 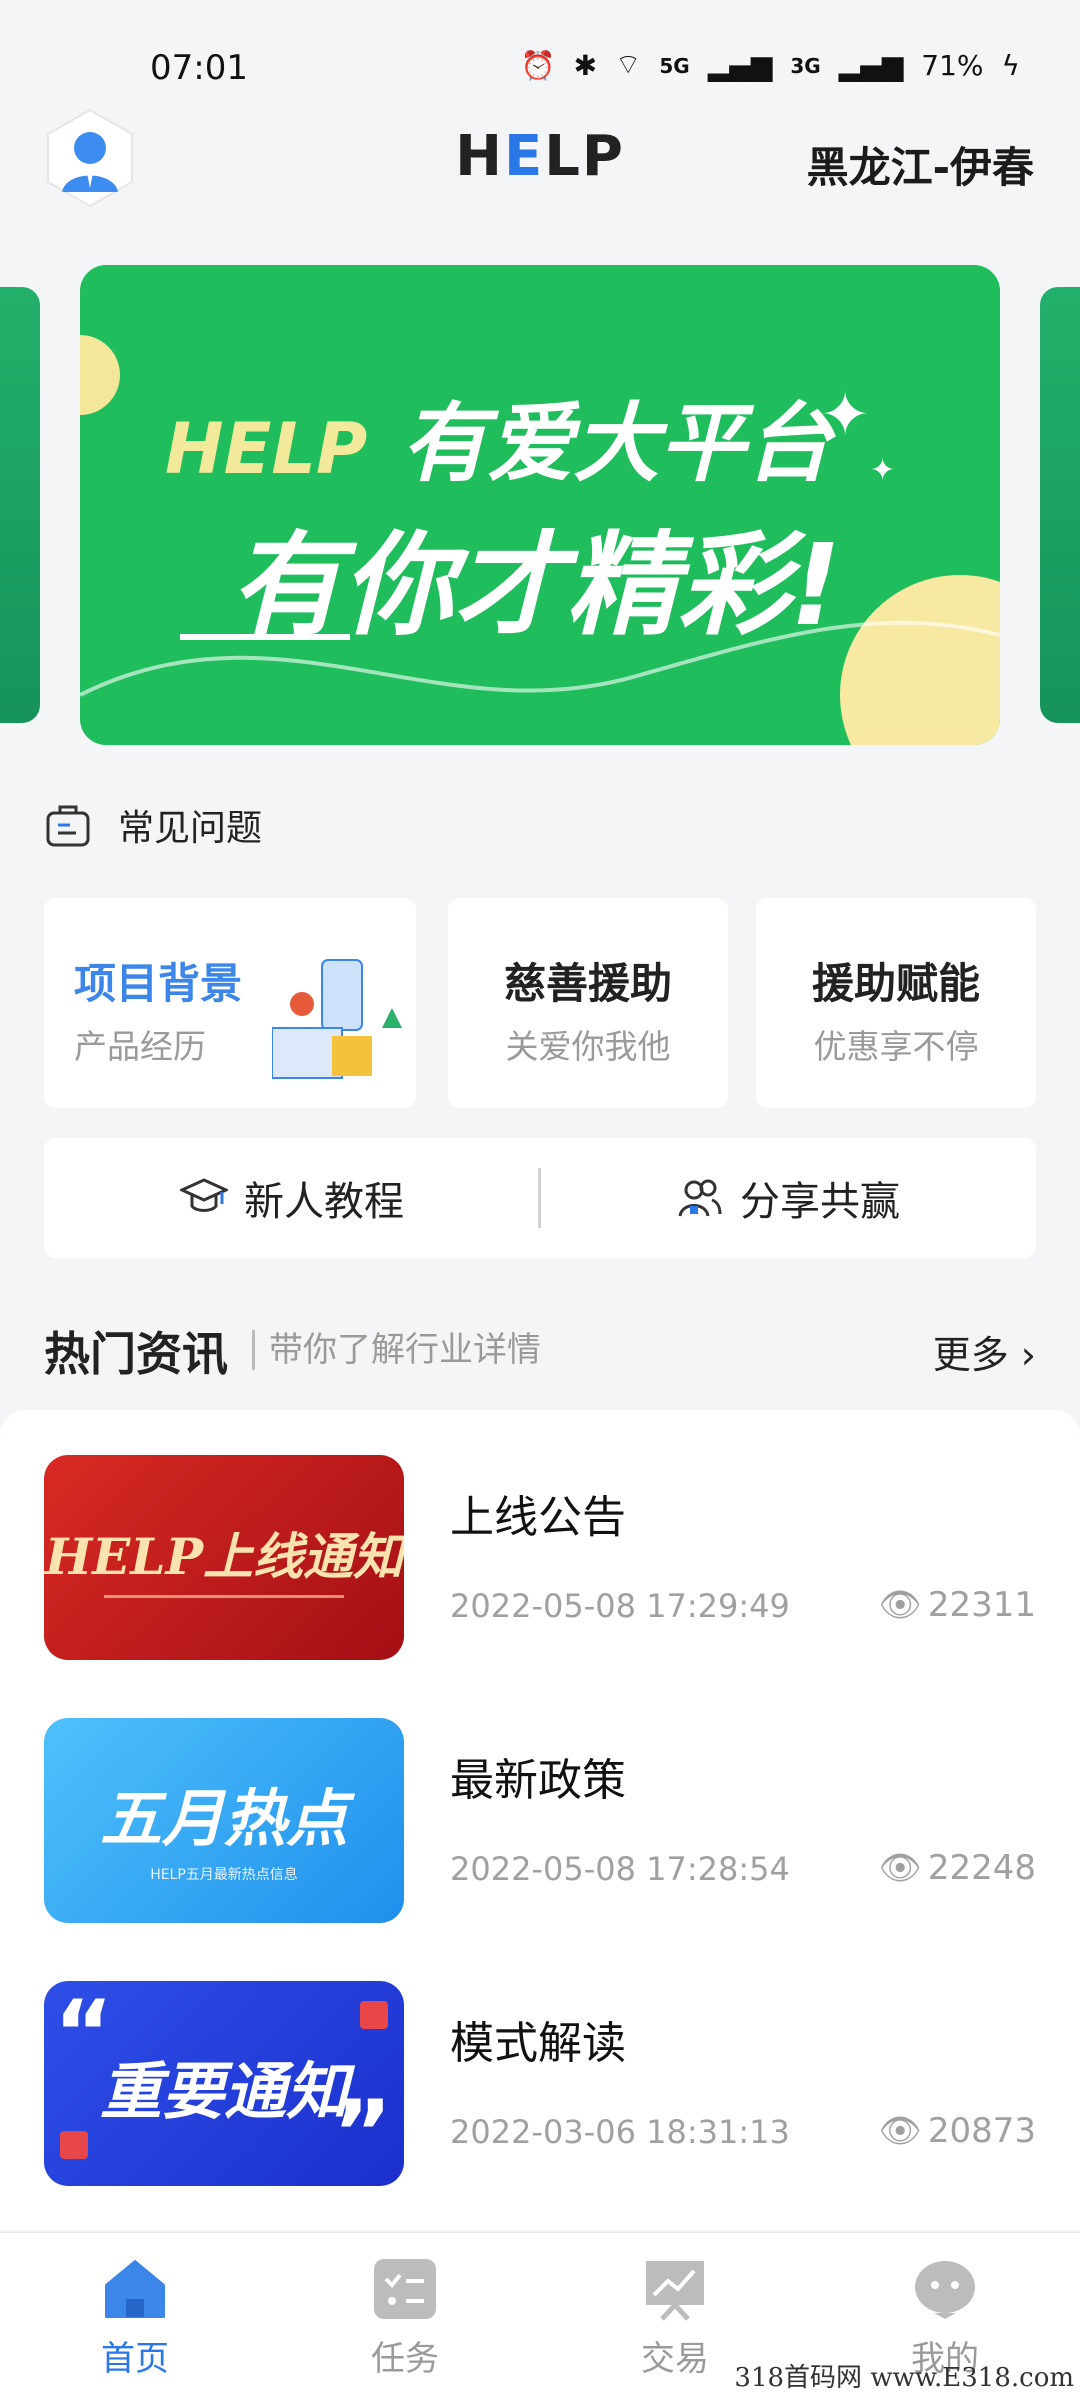 What do you see at coordinates (585, 65) in the screenshot?
I see `bluetooth-icon: ✱` at bounding box center [585, 65].